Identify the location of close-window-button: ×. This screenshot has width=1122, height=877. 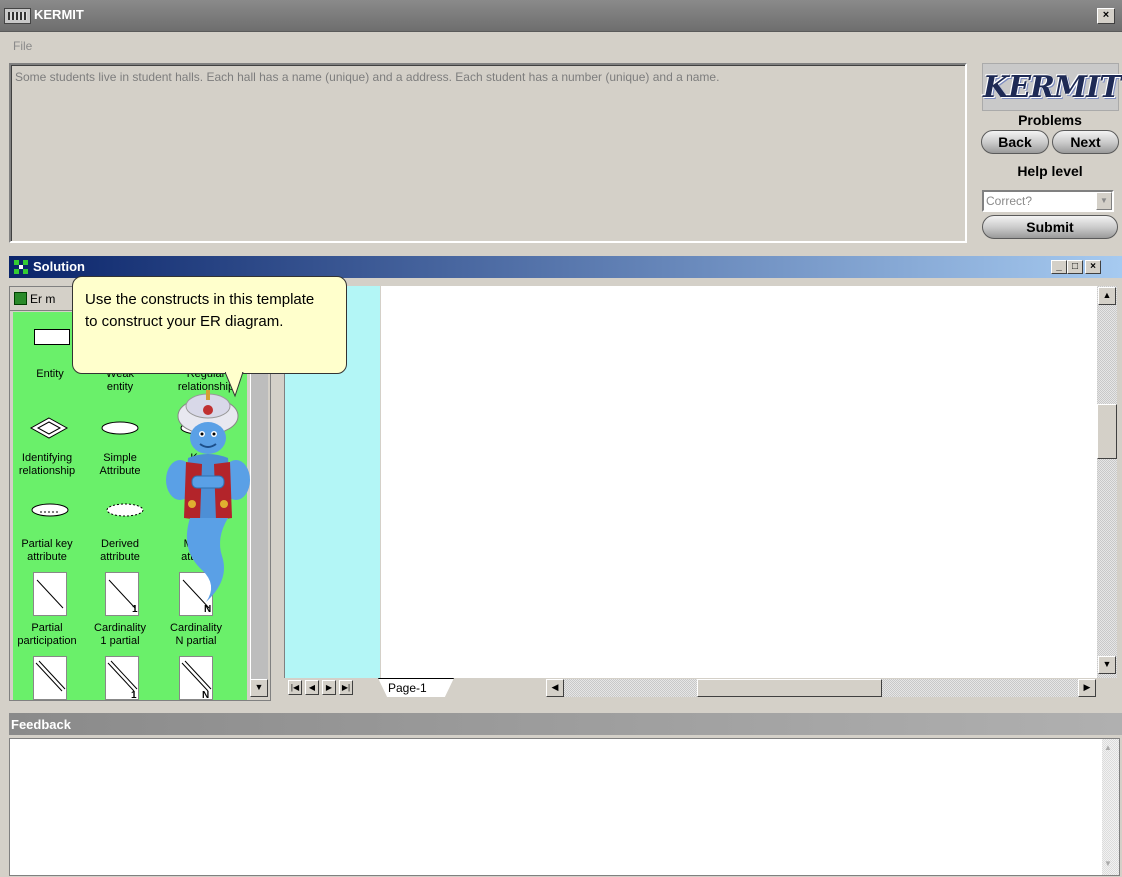
(1106, 16).